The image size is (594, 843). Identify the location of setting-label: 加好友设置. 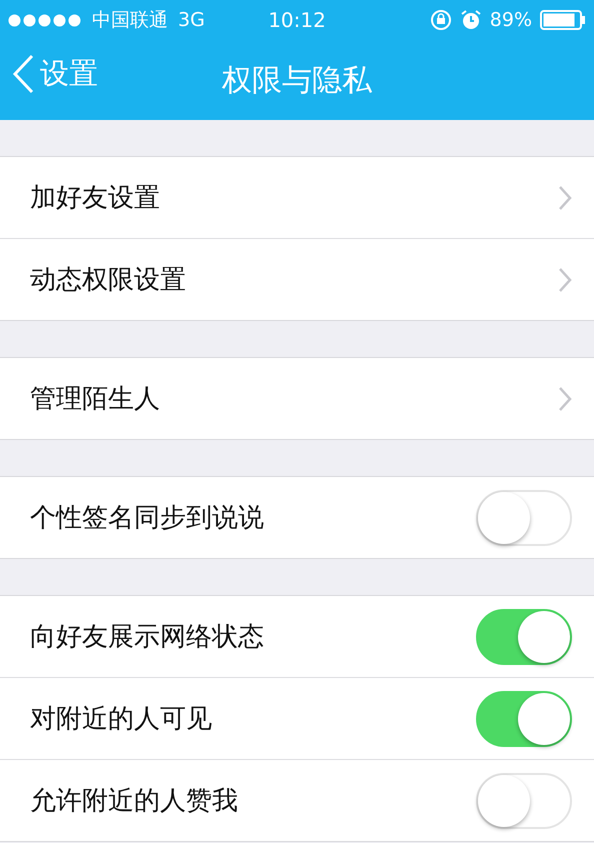
(294, 197).